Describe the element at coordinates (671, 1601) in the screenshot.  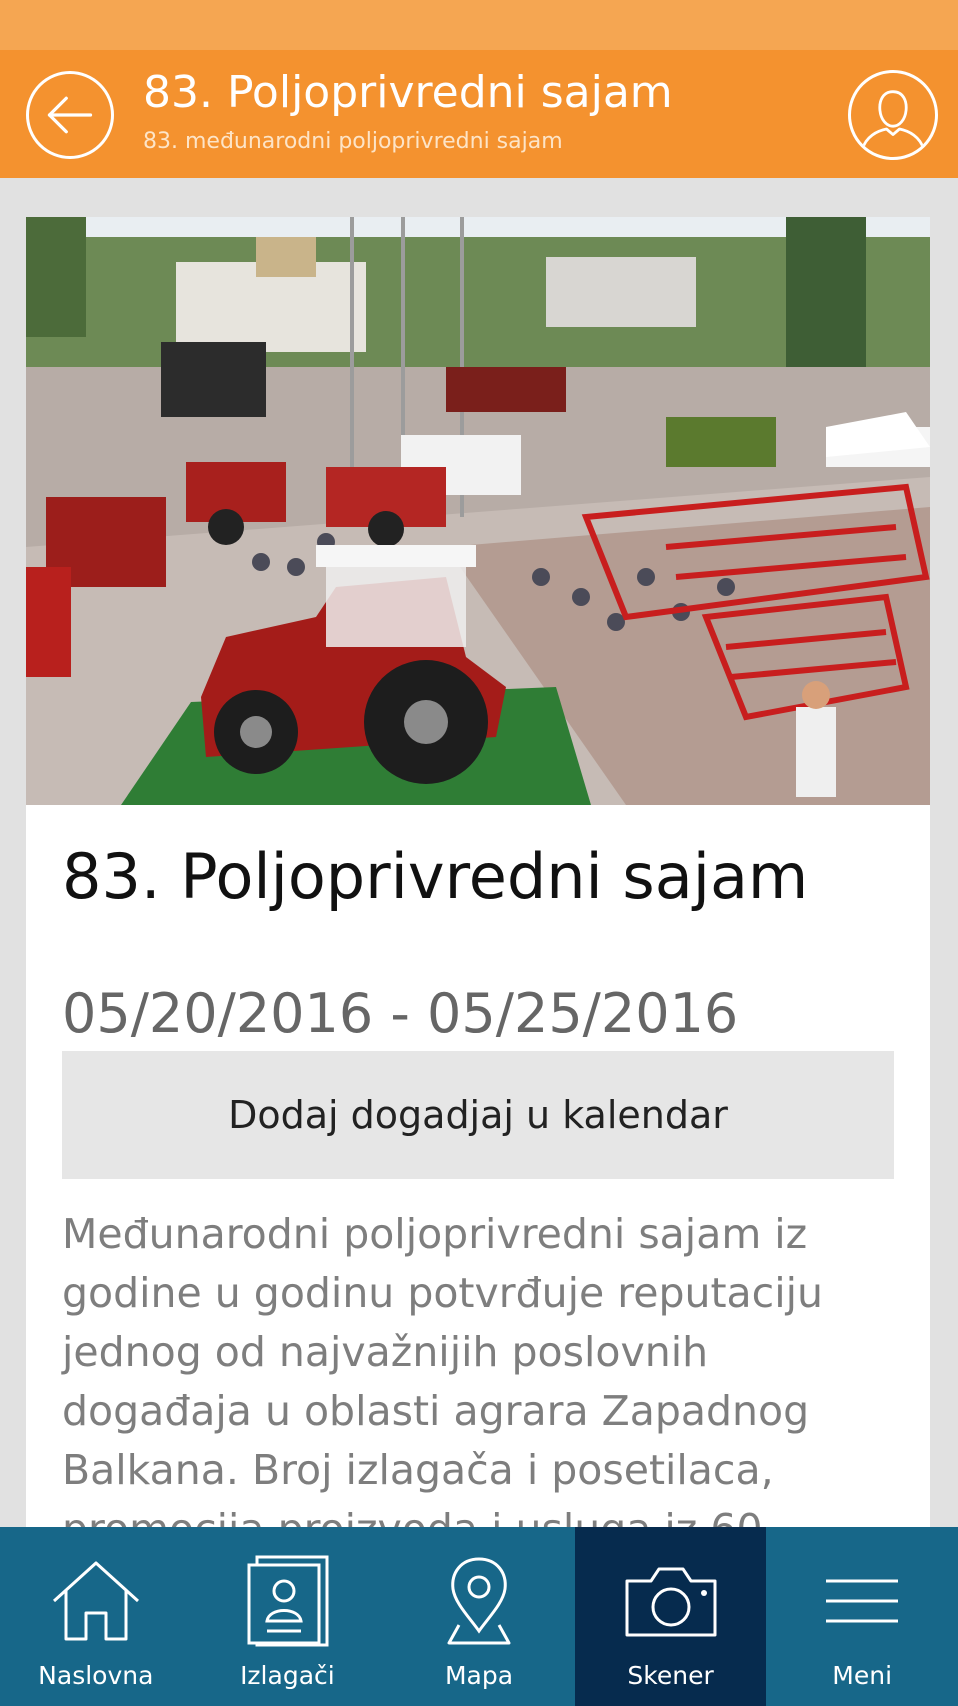
I see `camera-icon` at that location.